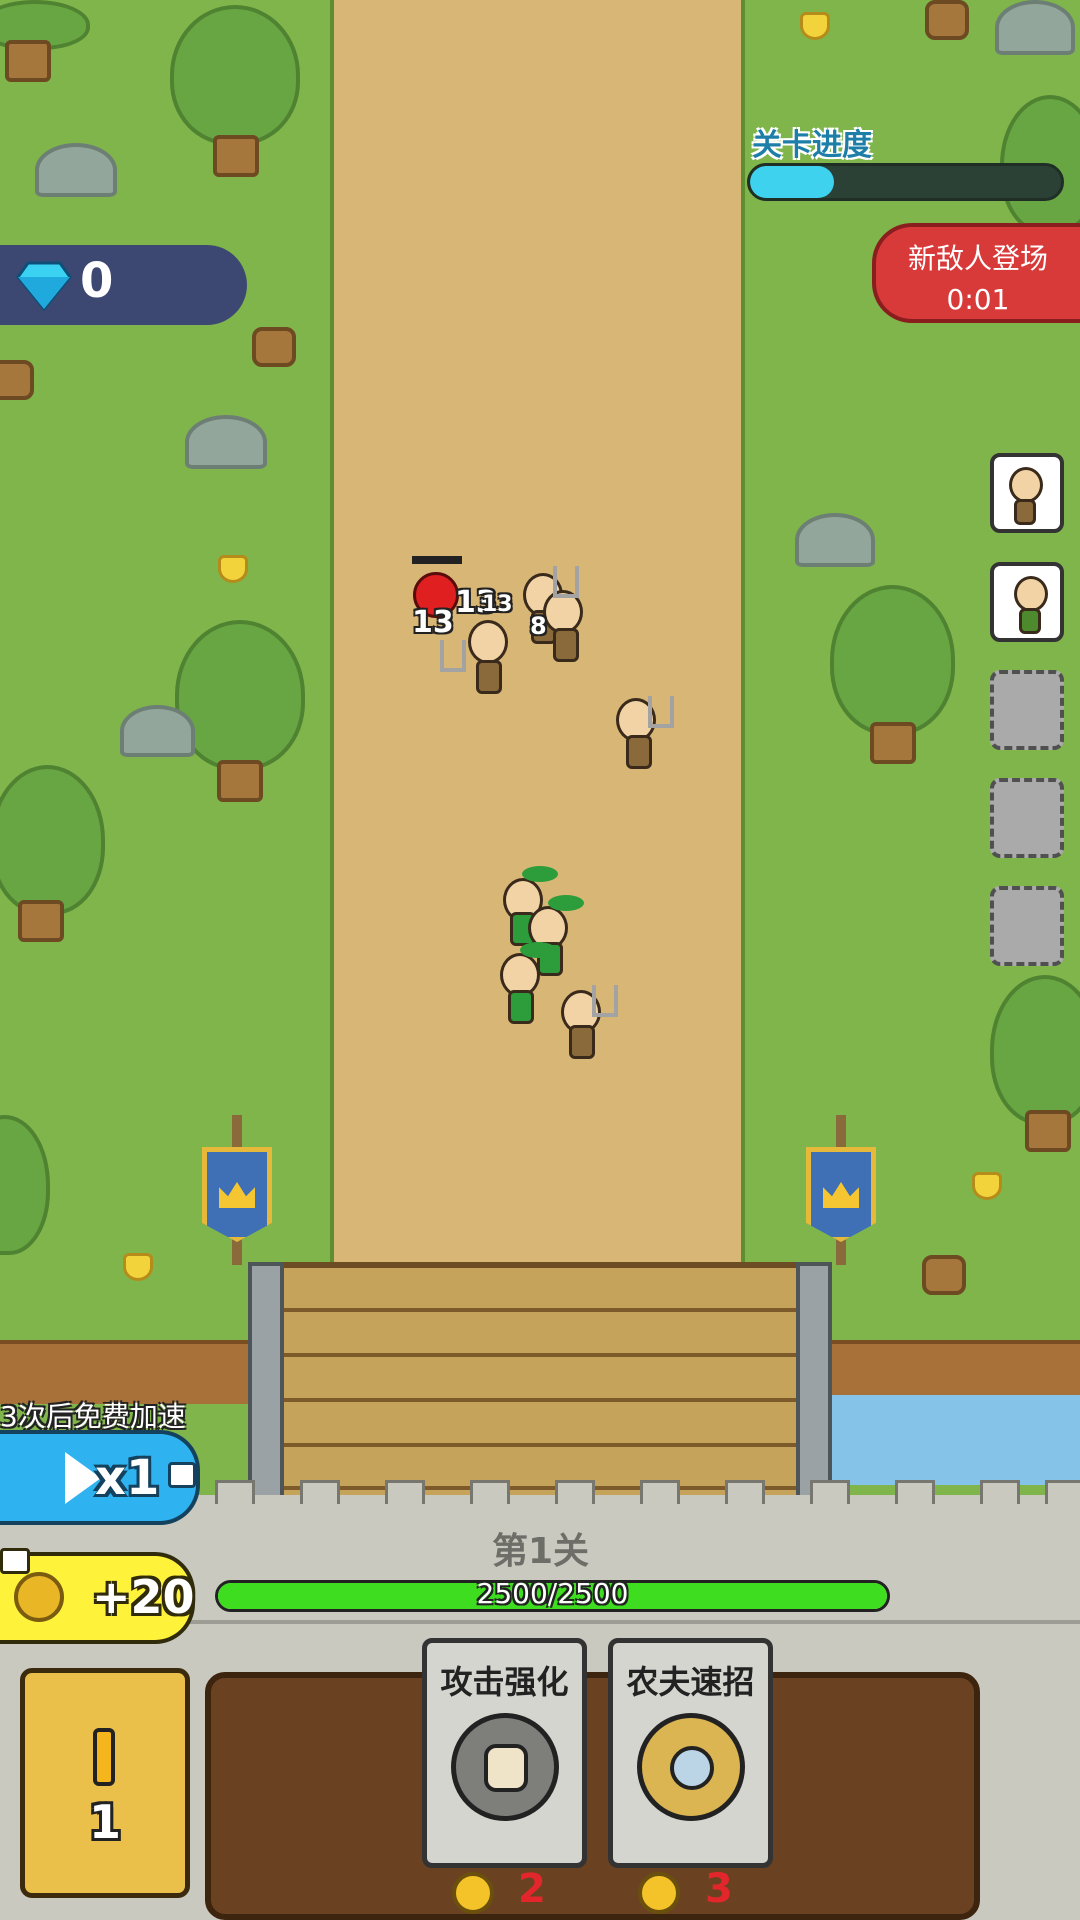 This screenshot has height=1920, width=1080. Describe the element at coordinates (719, 1889) in the screenshot. I see `card-cost: 3` at that location.